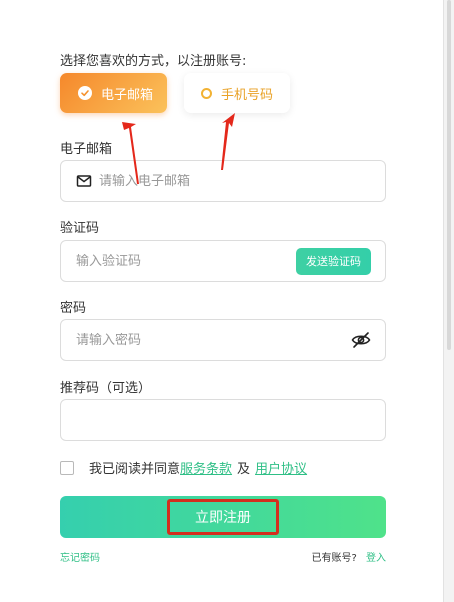 The image size is (454, 602). I want to click on register-button-label: 立即注册, so click(223, 518).